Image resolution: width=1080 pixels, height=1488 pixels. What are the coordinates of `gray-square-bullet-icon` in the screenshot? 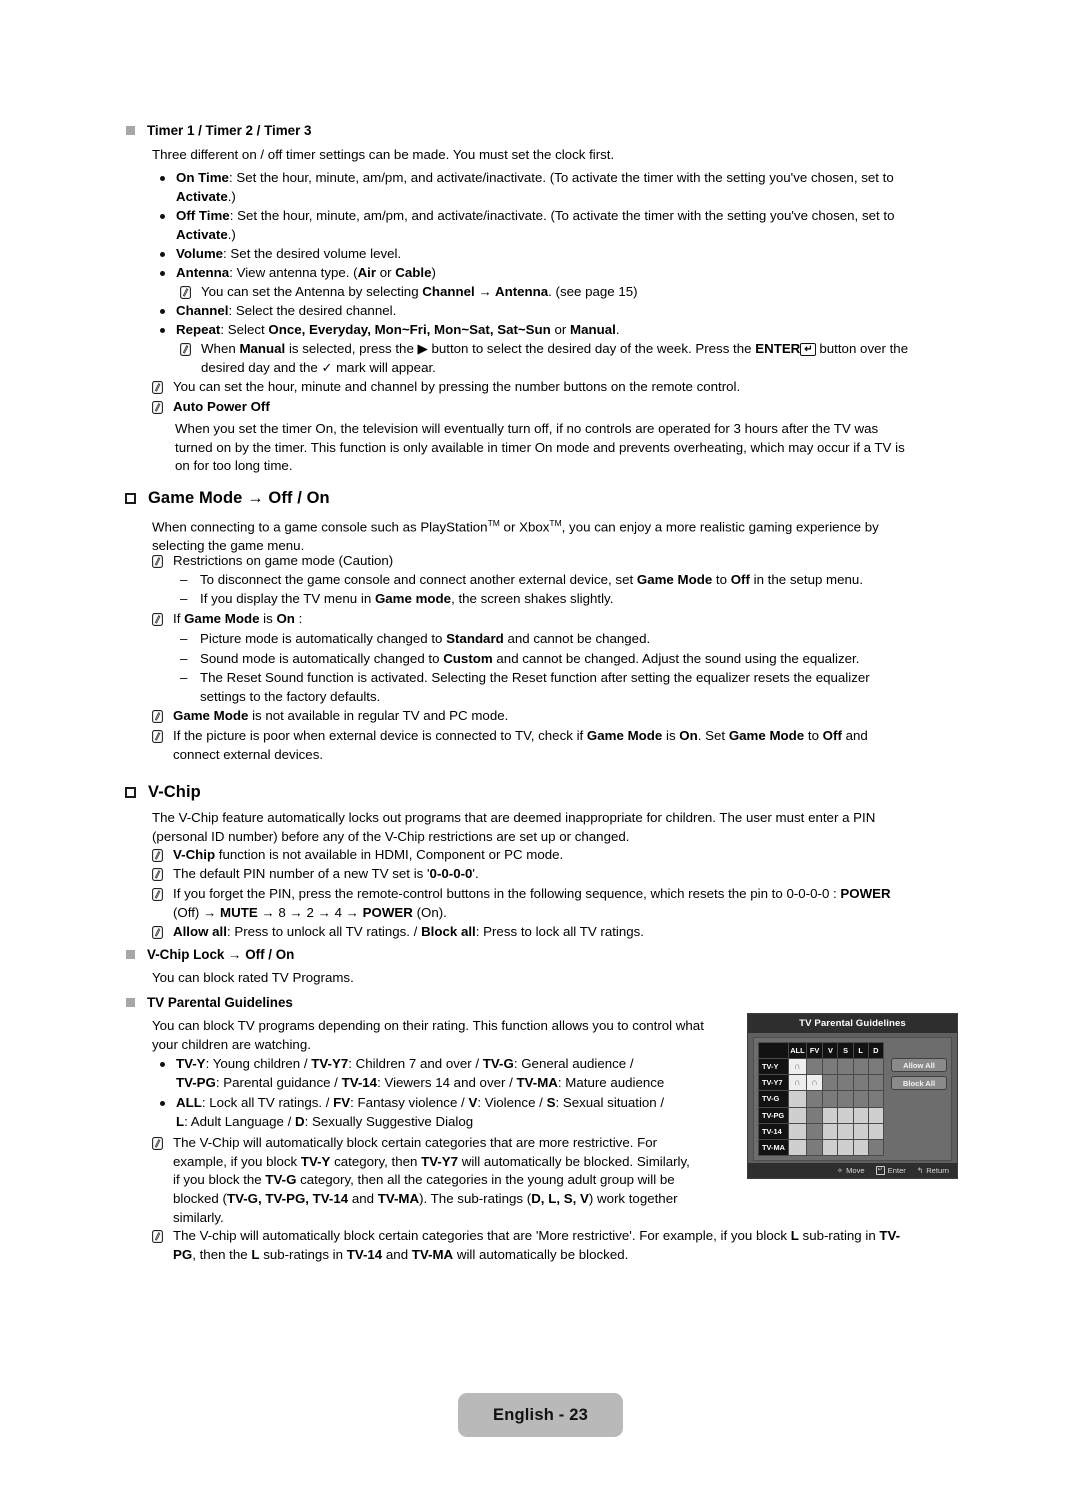 It's located at (130, 130).